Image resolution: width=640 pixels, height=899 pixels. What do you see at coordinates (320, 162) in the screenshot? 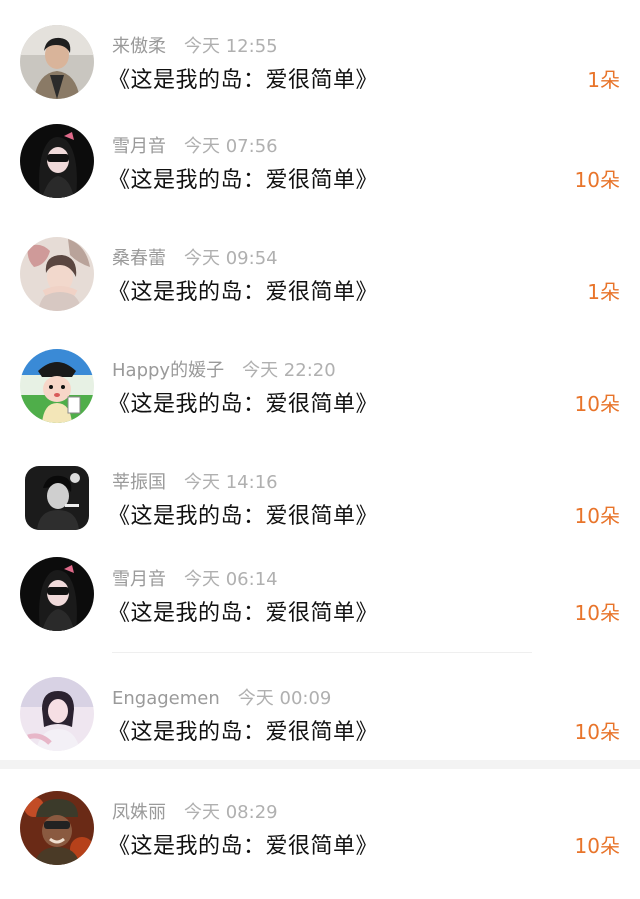
I see `list-item: 雪月音 今天 07:56 《这是我的岛：爱很简单》 10朵` at bounding box center [320, 162].